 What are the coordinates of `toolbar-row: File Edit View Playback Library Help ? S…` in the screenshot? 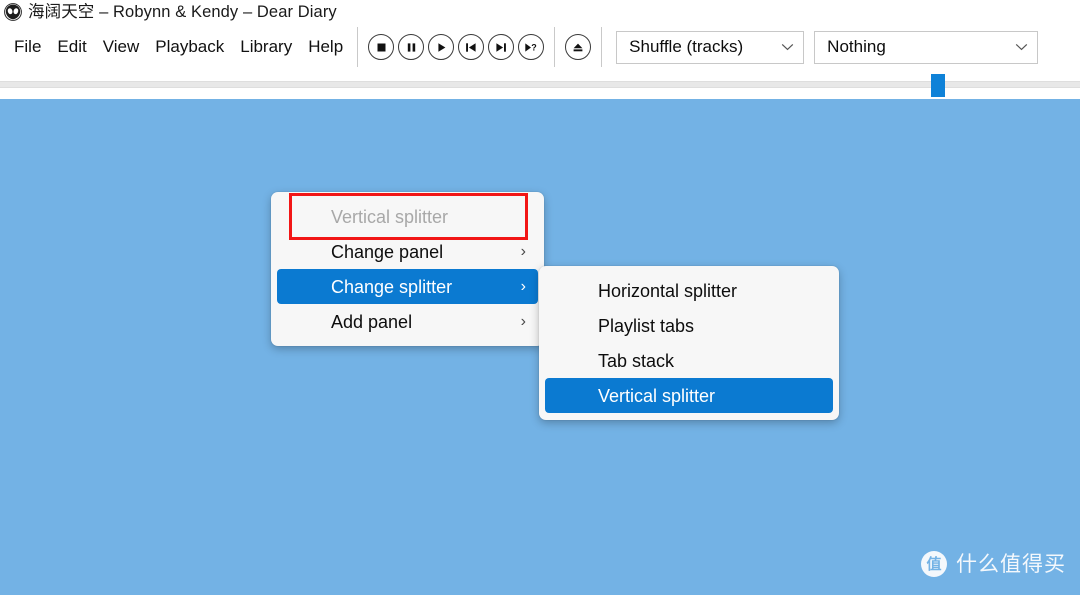 It's located at (540, 47).